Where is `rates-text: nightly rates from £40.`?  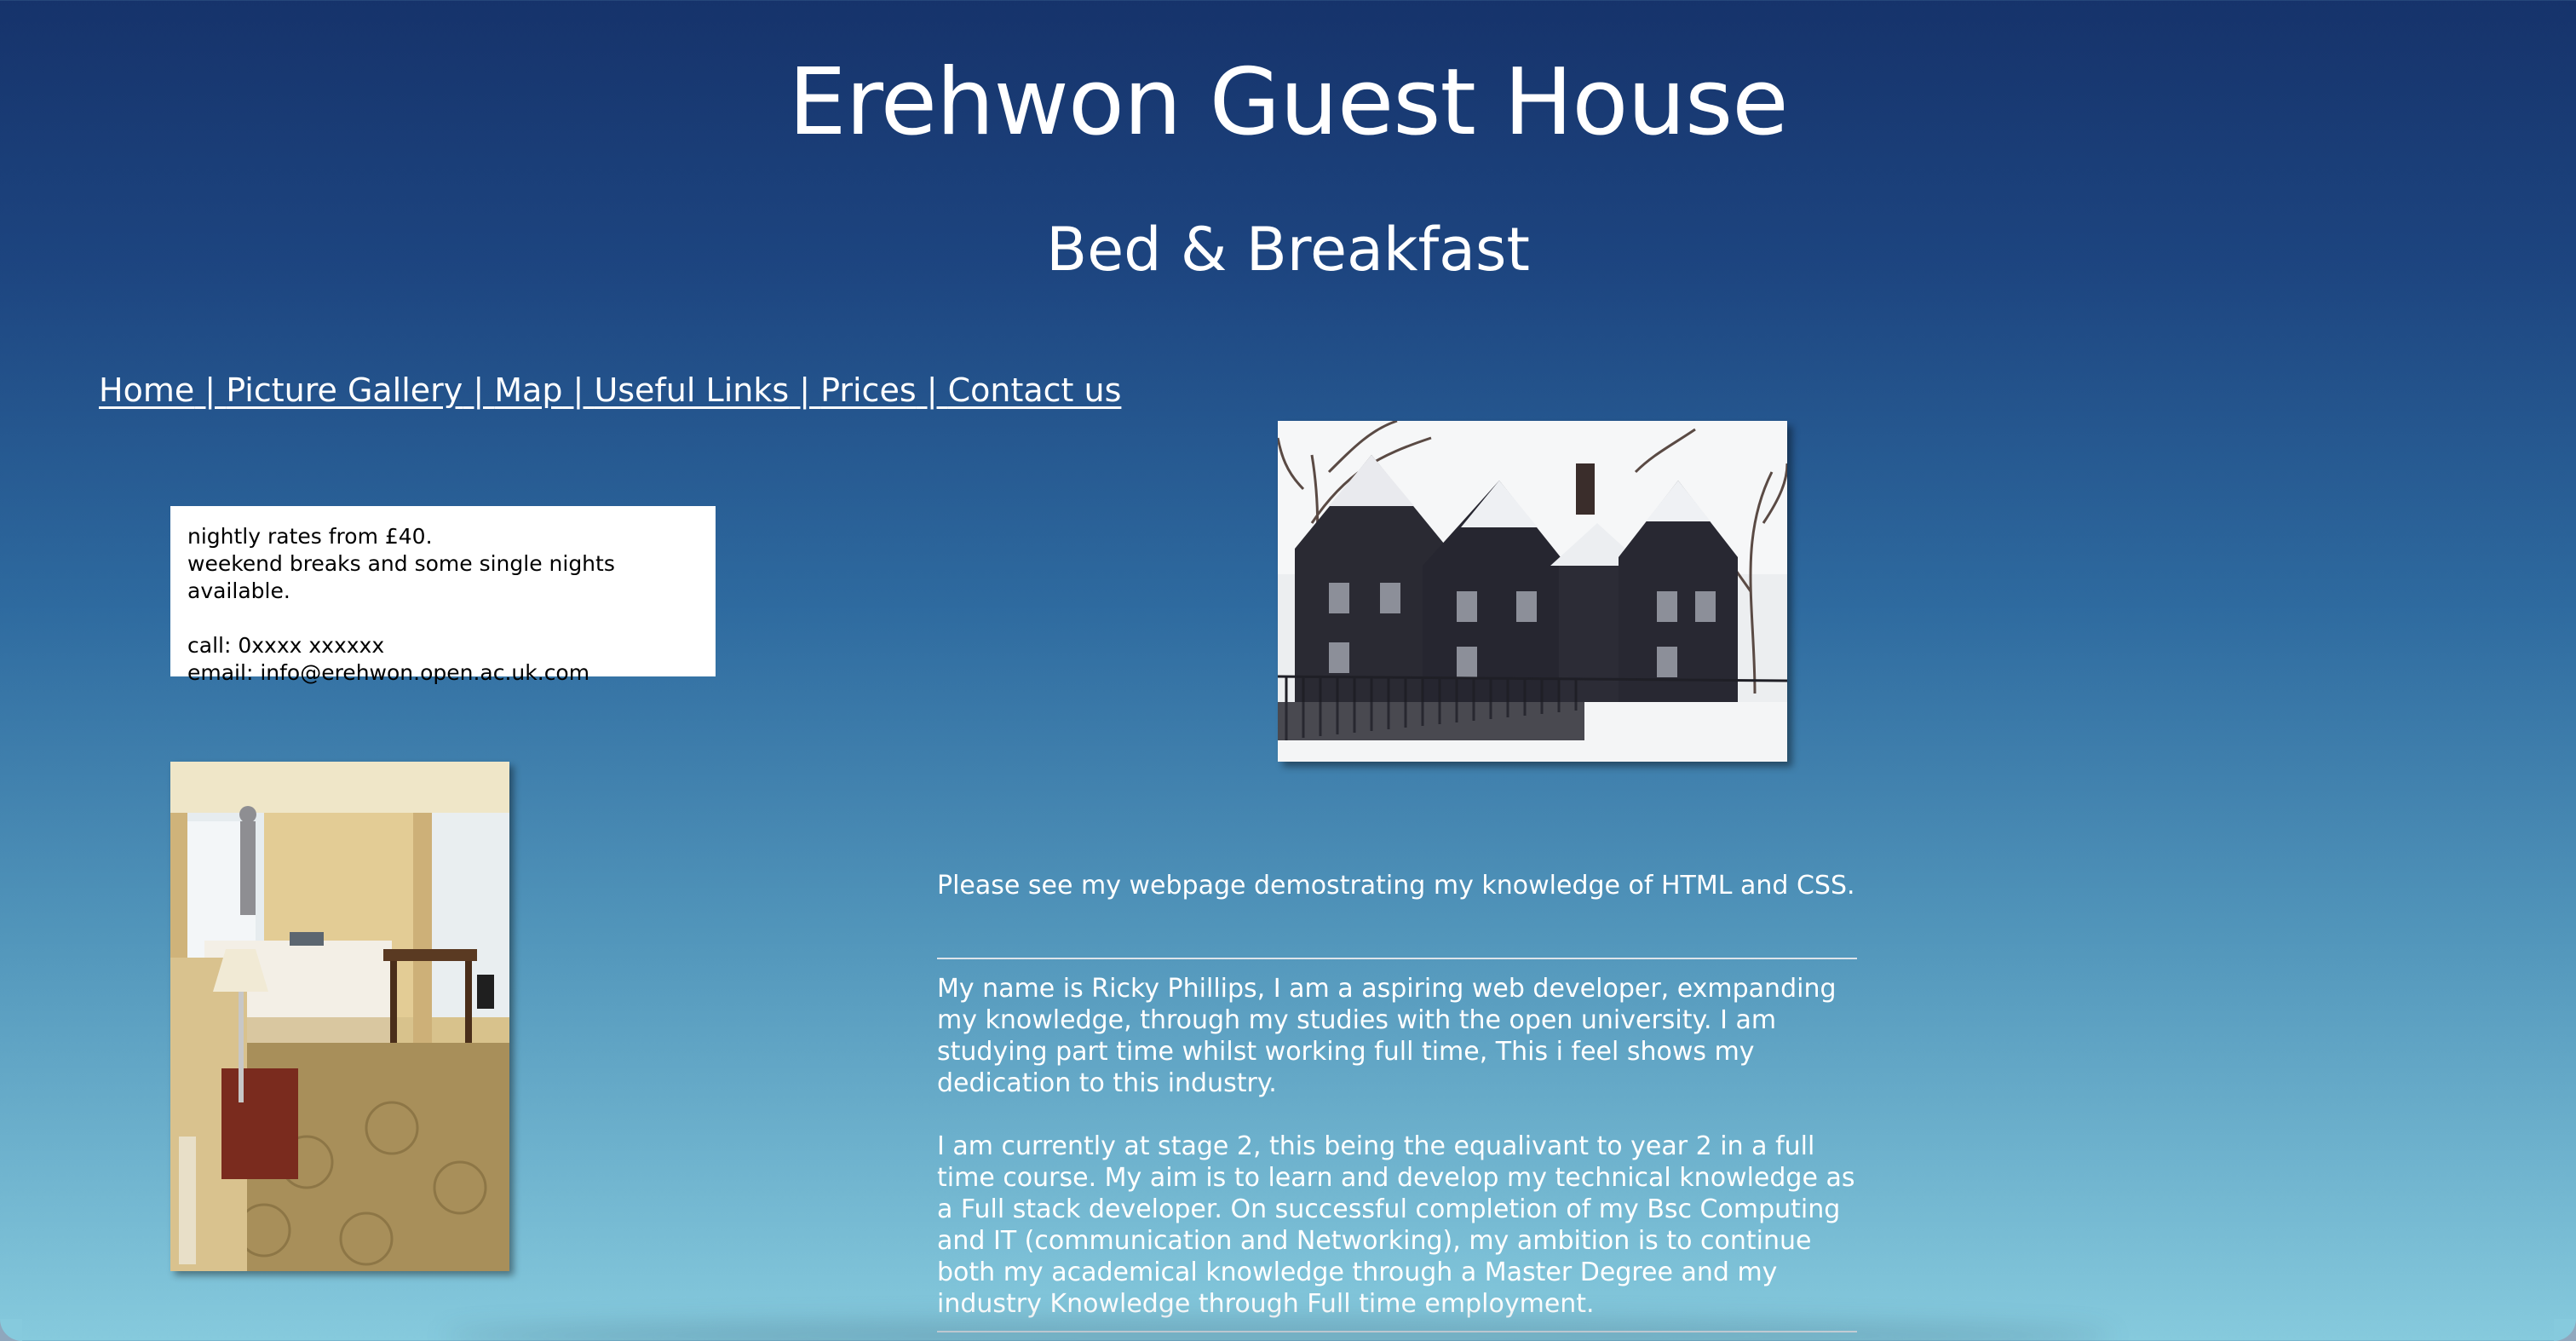 rates-text: nightly rates from £40. is located at coordinates (310, 537).